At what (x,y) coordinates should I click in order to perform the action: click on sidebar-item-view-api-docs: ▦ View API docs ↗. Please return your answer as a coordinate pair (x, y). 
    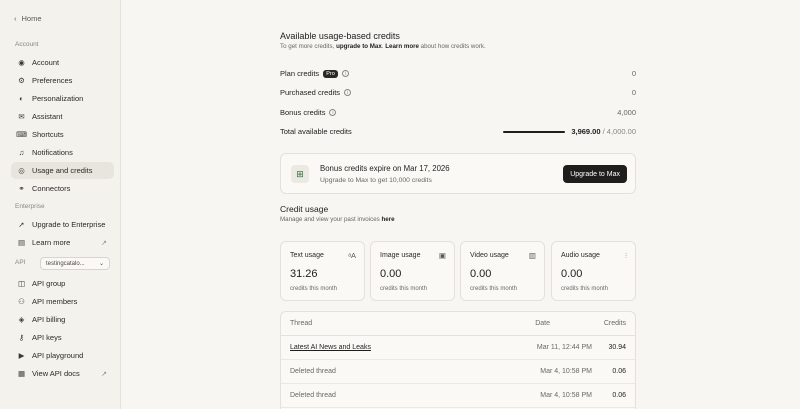
    Looking at the image, I should click on (62, 373).